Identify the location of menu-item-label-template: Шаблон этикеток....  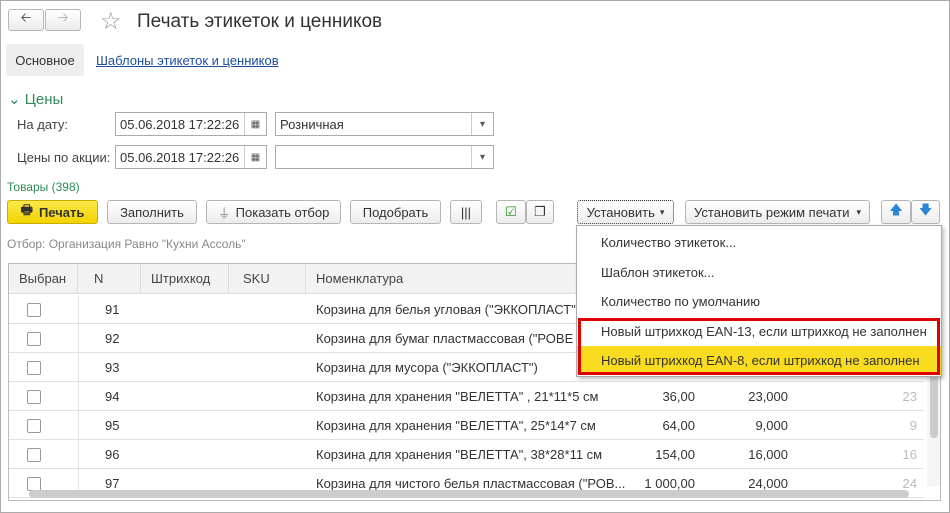
(759, 272).